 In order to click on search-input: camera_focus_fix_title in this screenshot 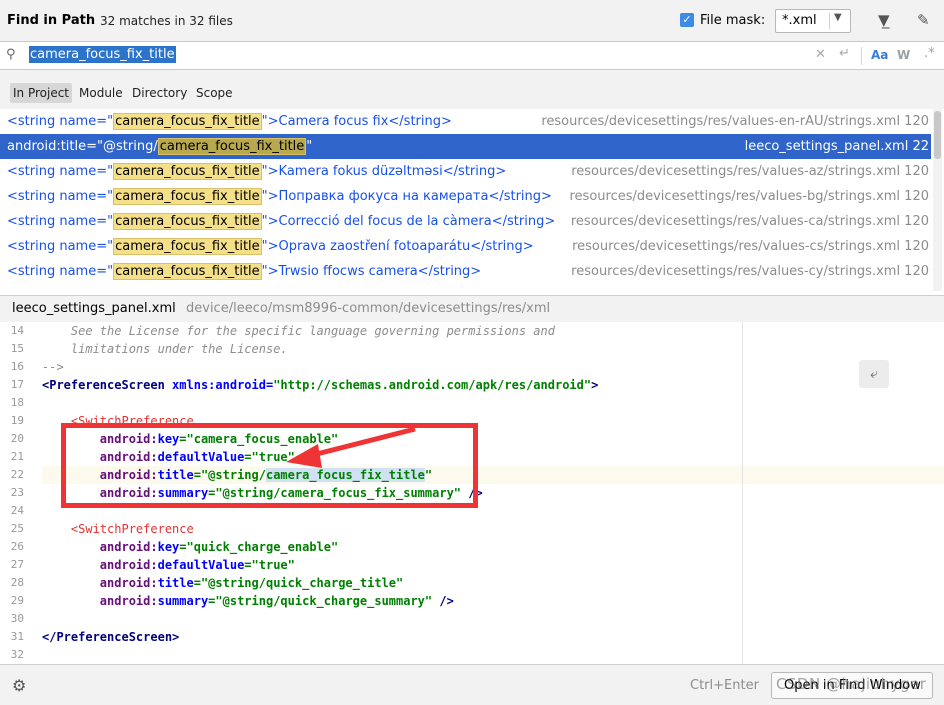, I will do `click(102, 54)`.